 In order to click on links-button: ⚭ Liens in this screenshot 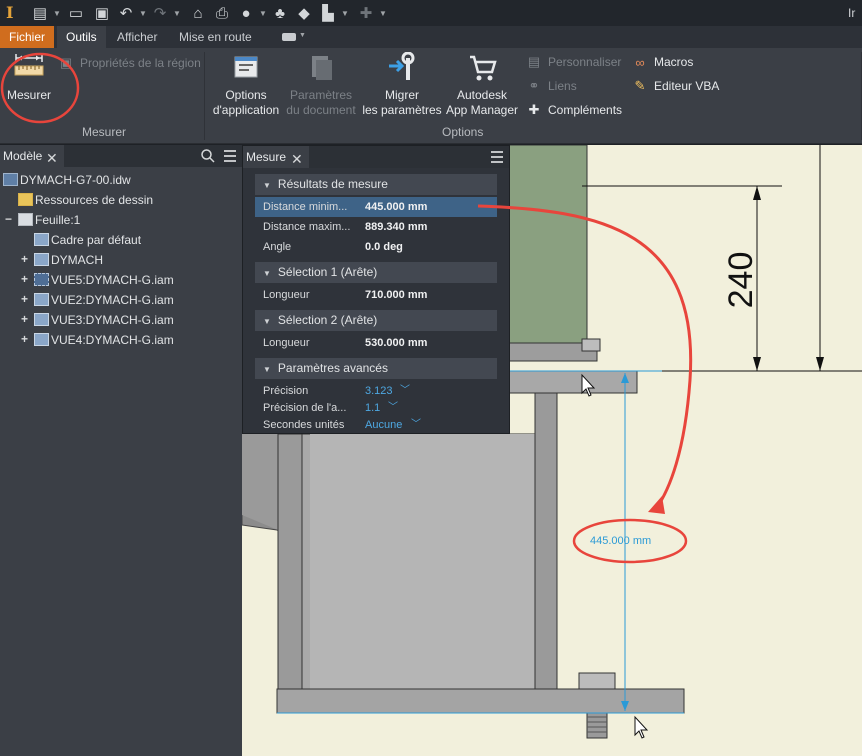, I will do `click(551, 86)`.